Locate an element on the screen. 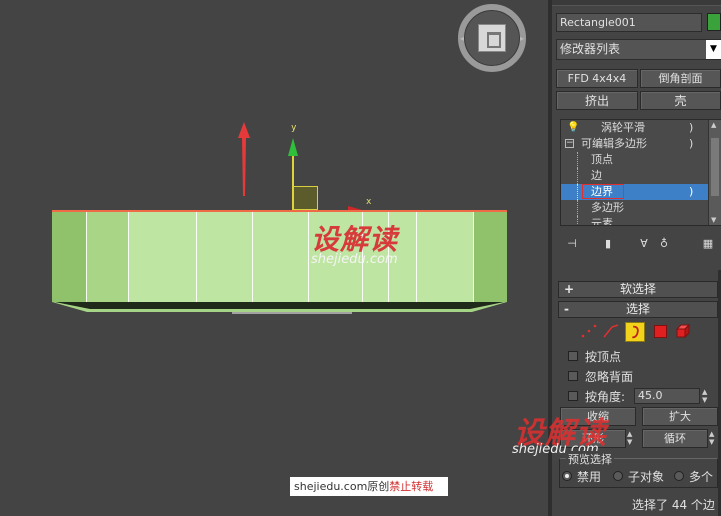 This screenshot has width=721, height=516. scroll-down-icon: ▼ is located at coordinates (713, 220).